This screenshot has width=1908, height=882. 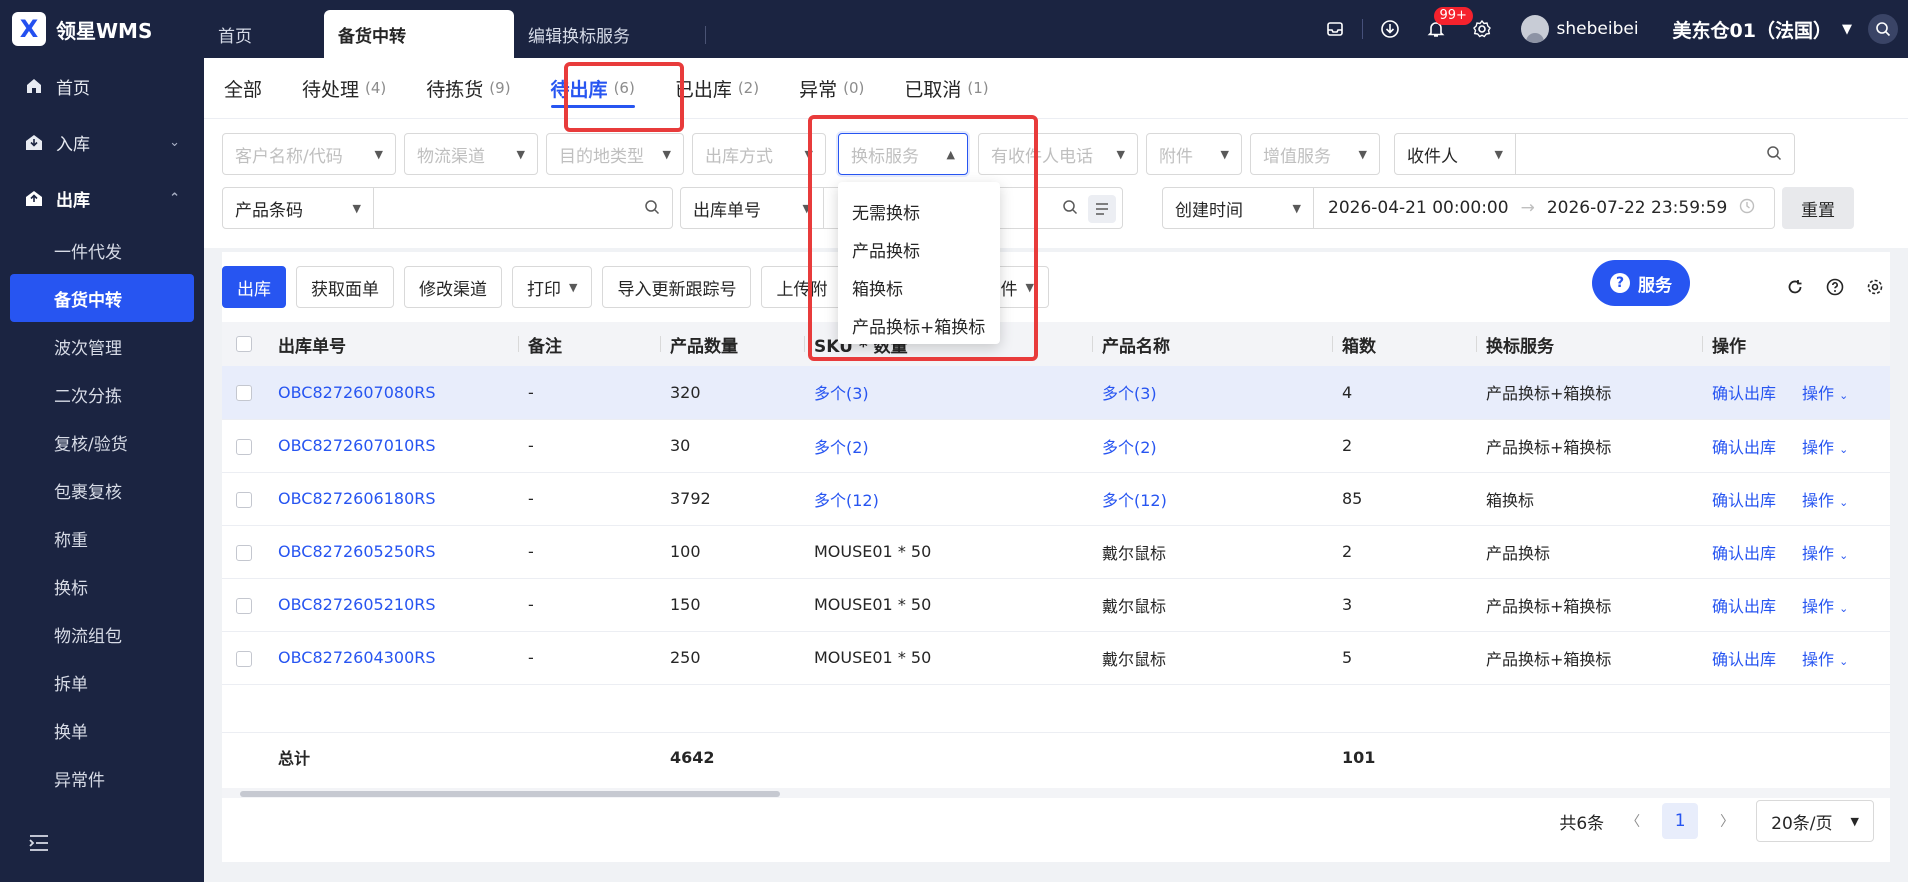 I want to click on horizontal-scrollbar, so click(x=1056, y=793).